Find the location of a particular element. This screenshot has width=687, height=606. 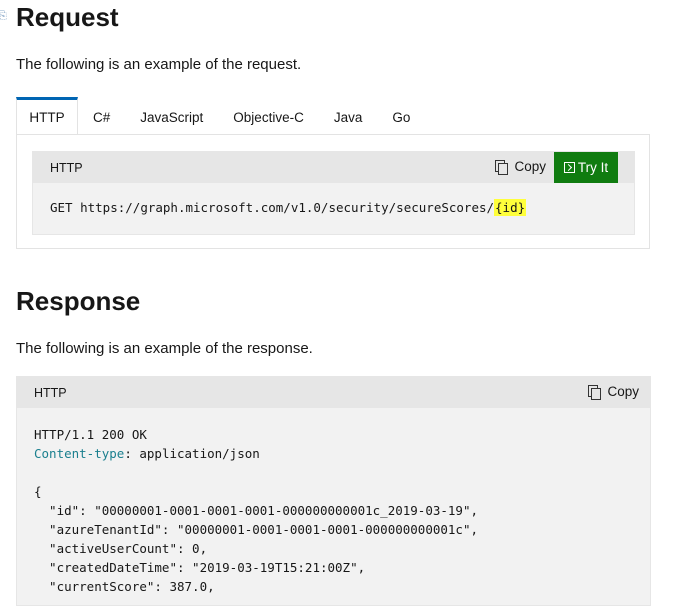

request-code-language: HTTP is located at coordinates (66, 168).